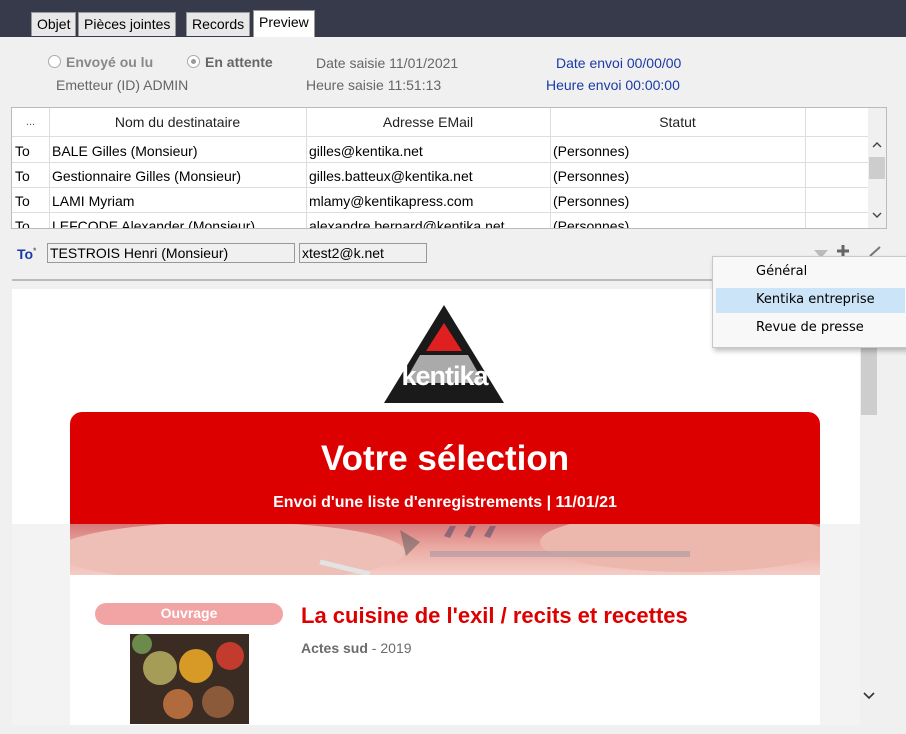 This screenshot has height=734, width=906. What do you see at coordinates (445, 458) in the screenshot?
I see `banner-title: Votre sélection` at bounding box center [445, 458].